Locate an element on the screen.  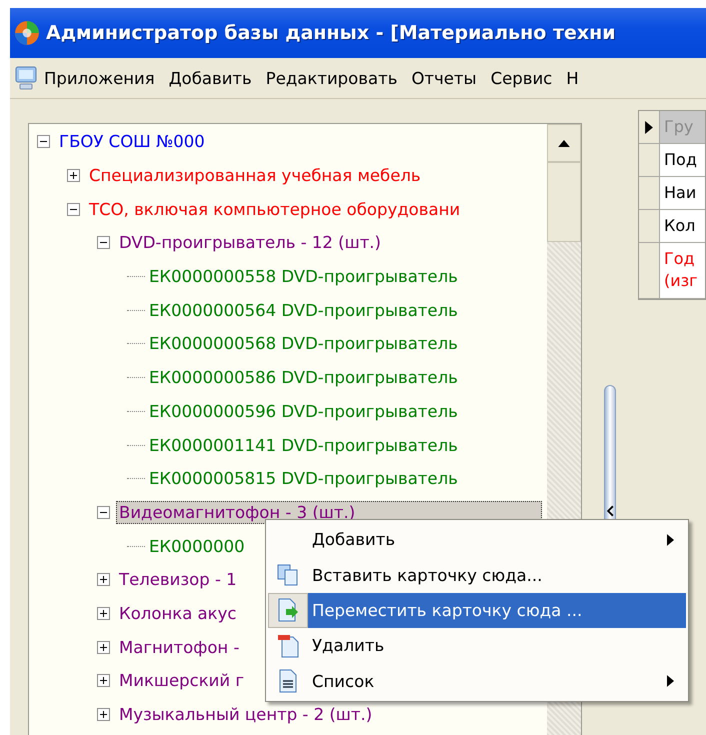
menu-item: Удалить is located at coordinates (497, 646).